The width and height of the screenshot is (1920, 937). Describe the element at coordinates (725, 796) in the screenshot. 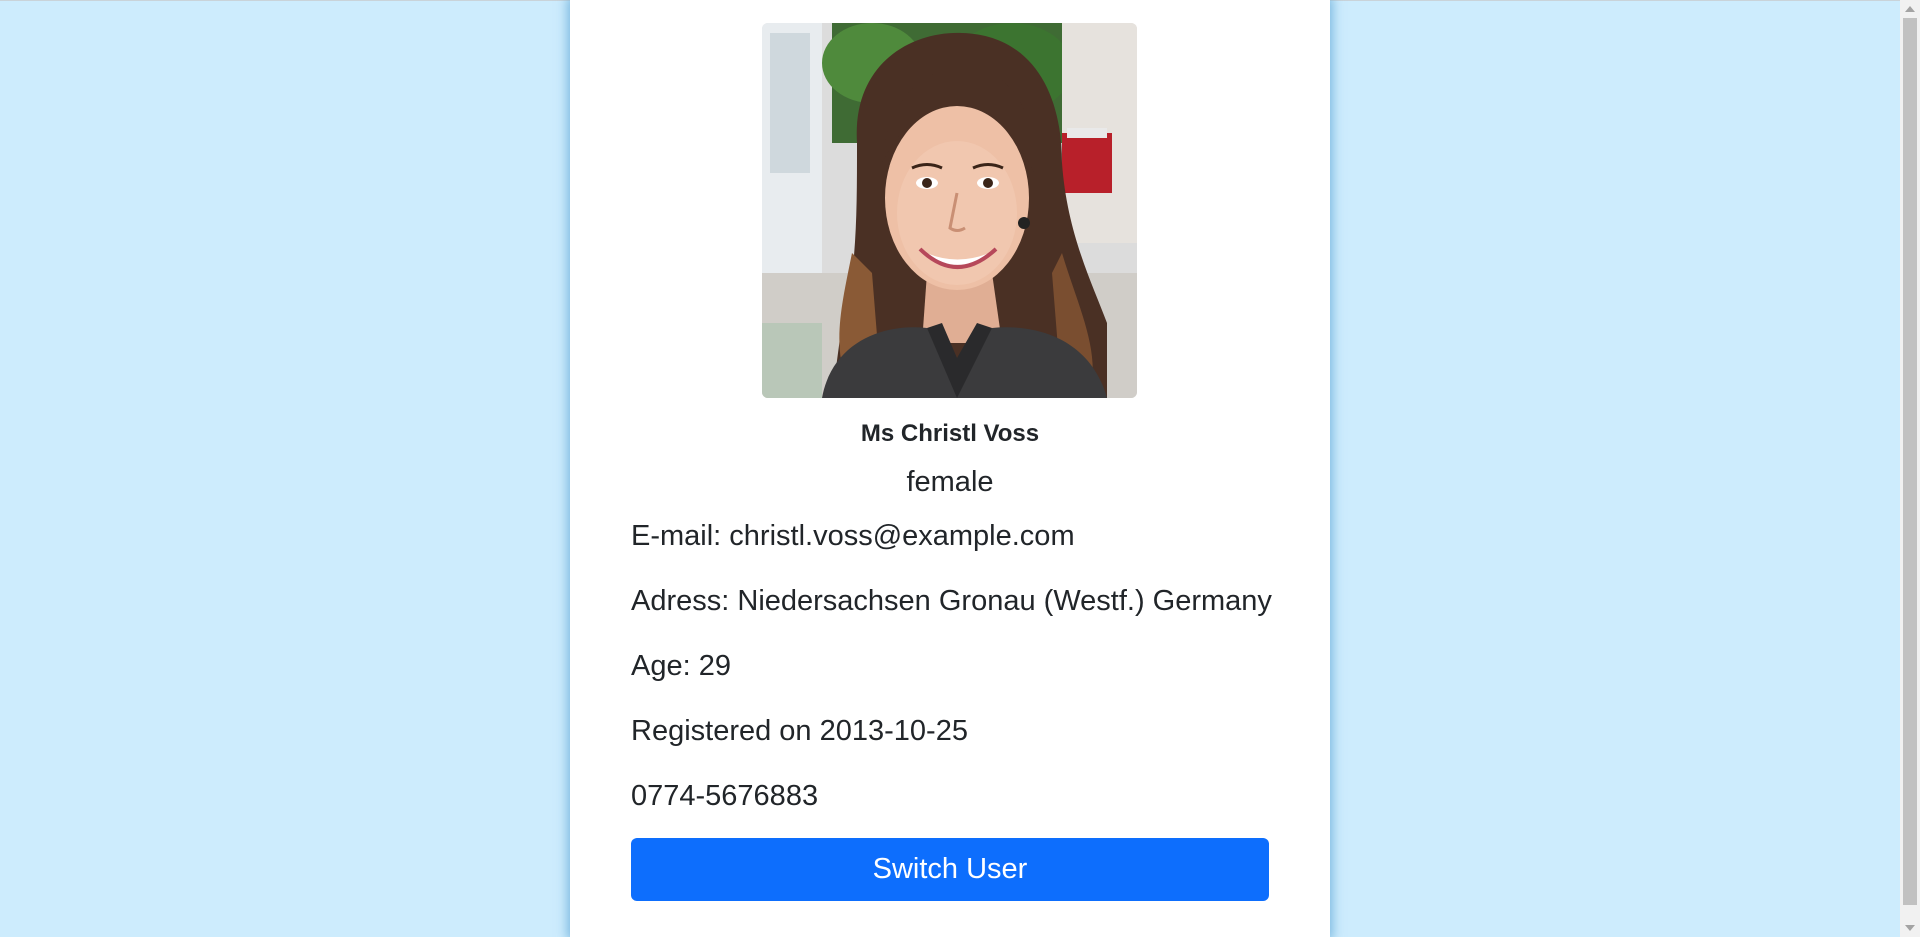

I see `user-phone: 0774-5676883` at that location.